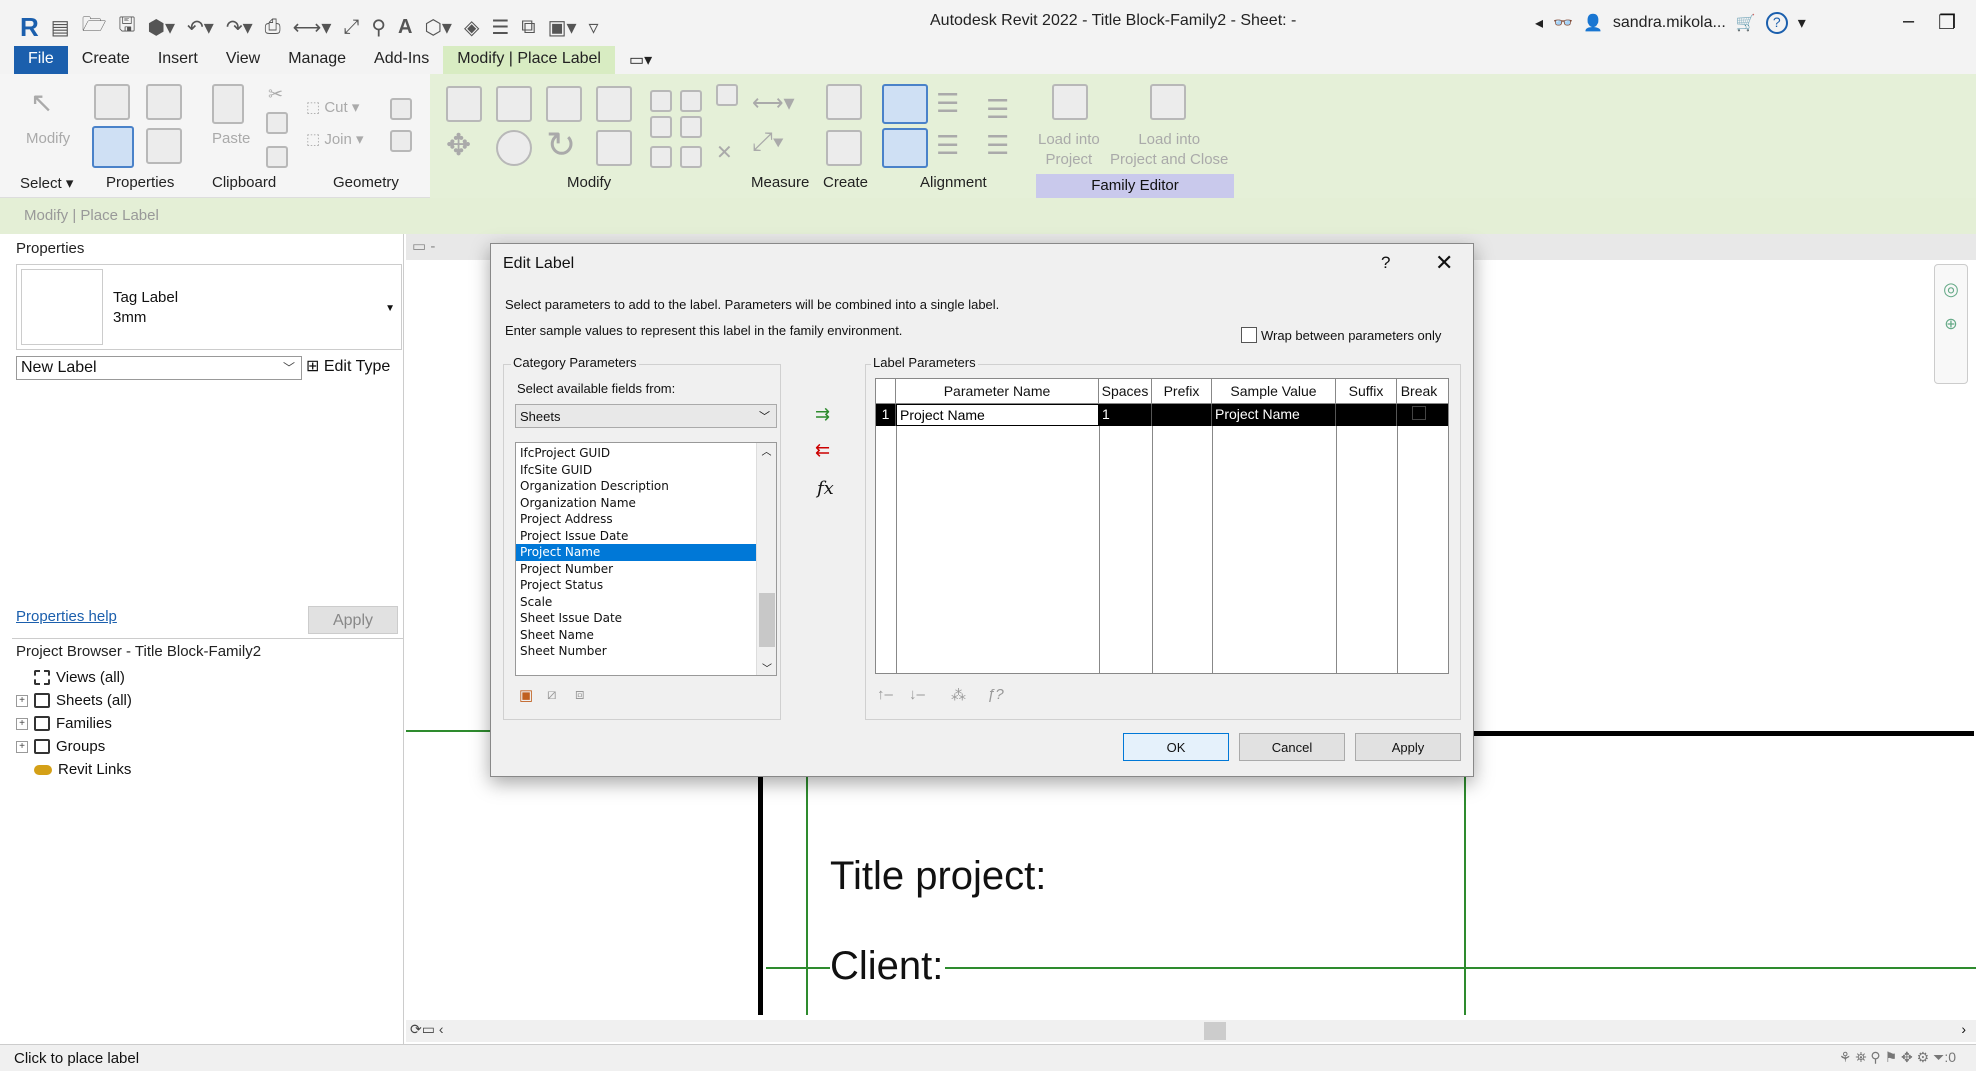 This screenshot has height=1071, width=1976. Describe the element at coordinates (1947, 22) in the screenshot. I see `restore-icon: ❐` at that location.